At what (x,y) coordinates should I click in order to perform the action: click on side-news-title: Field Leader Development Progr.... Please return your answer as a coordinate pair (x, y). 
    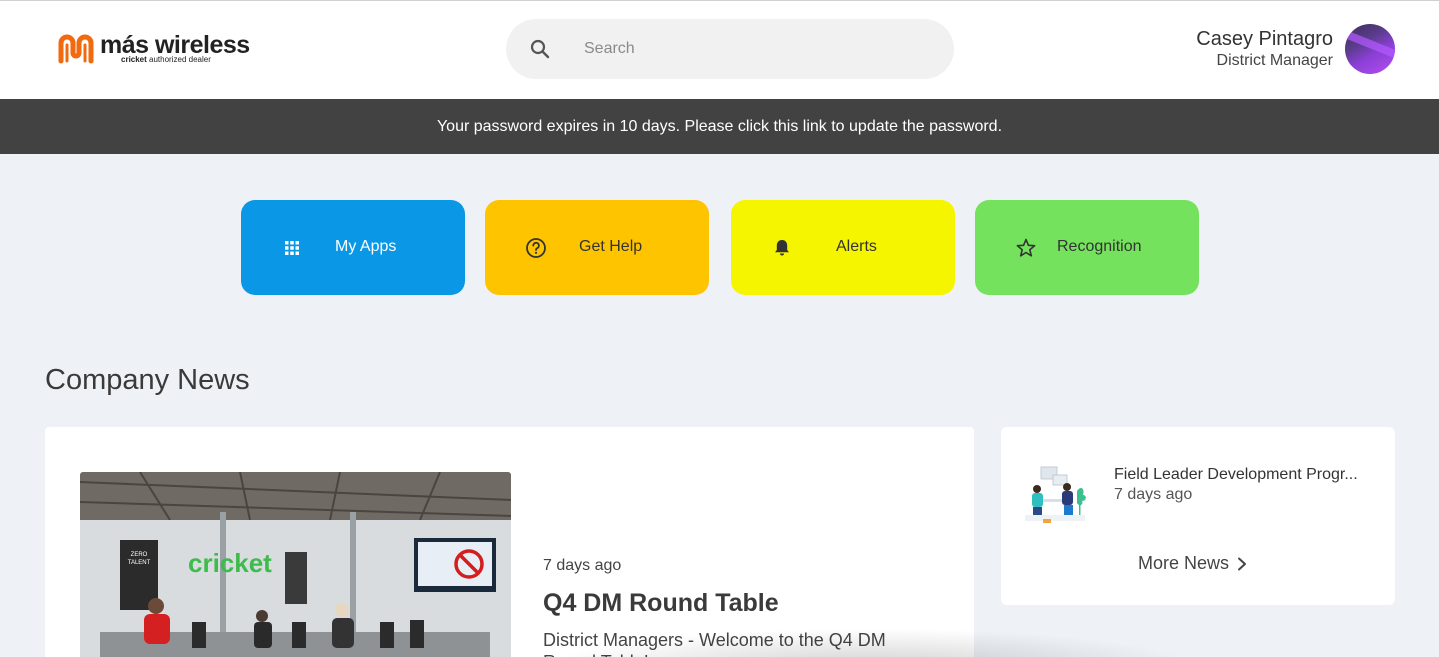
    Looking at the image, I should click on (1245, 475).